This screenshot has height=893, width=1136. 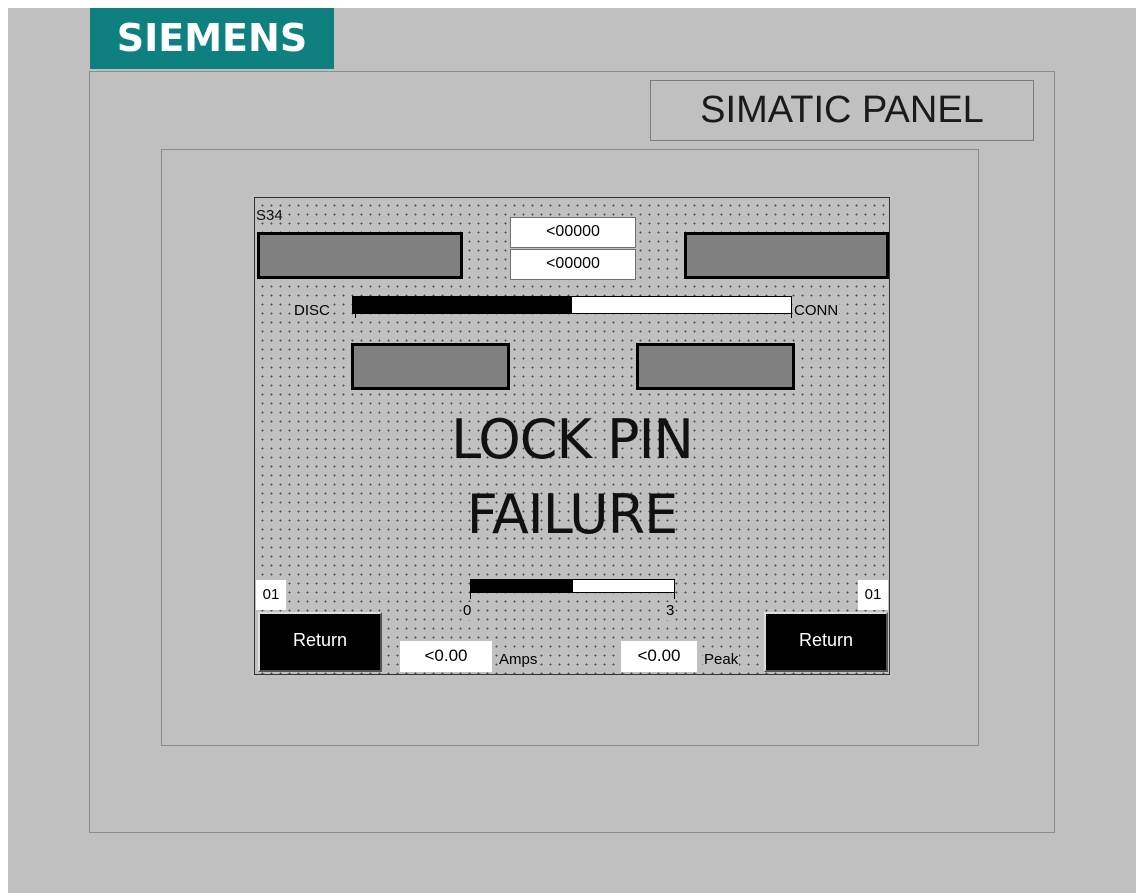 What do you see at coordinates (462, 305) in the screenshot?
I see `position-bar-fill` at bounding box center [462, 305].